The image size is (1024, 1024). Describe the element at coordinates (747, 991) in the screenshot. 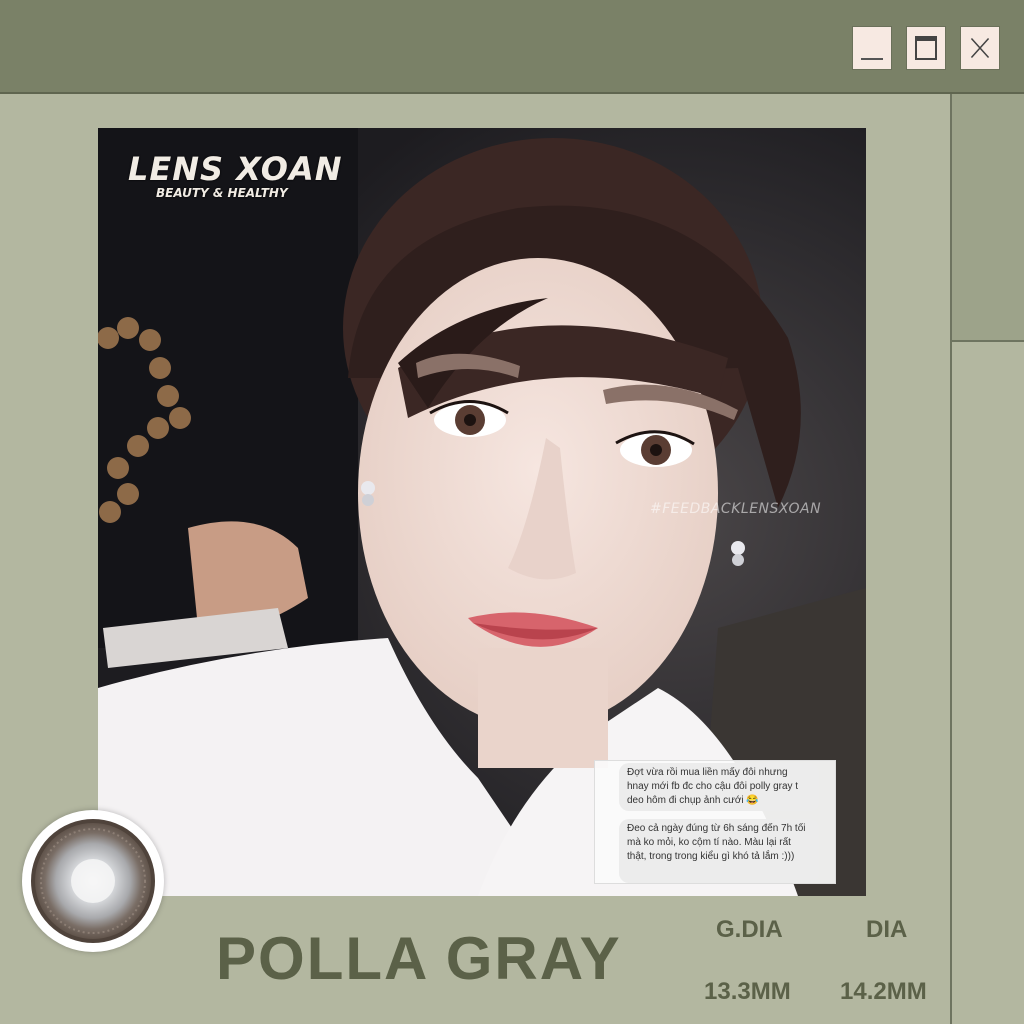

I see `gdia-value: 13.3MM` at that location.